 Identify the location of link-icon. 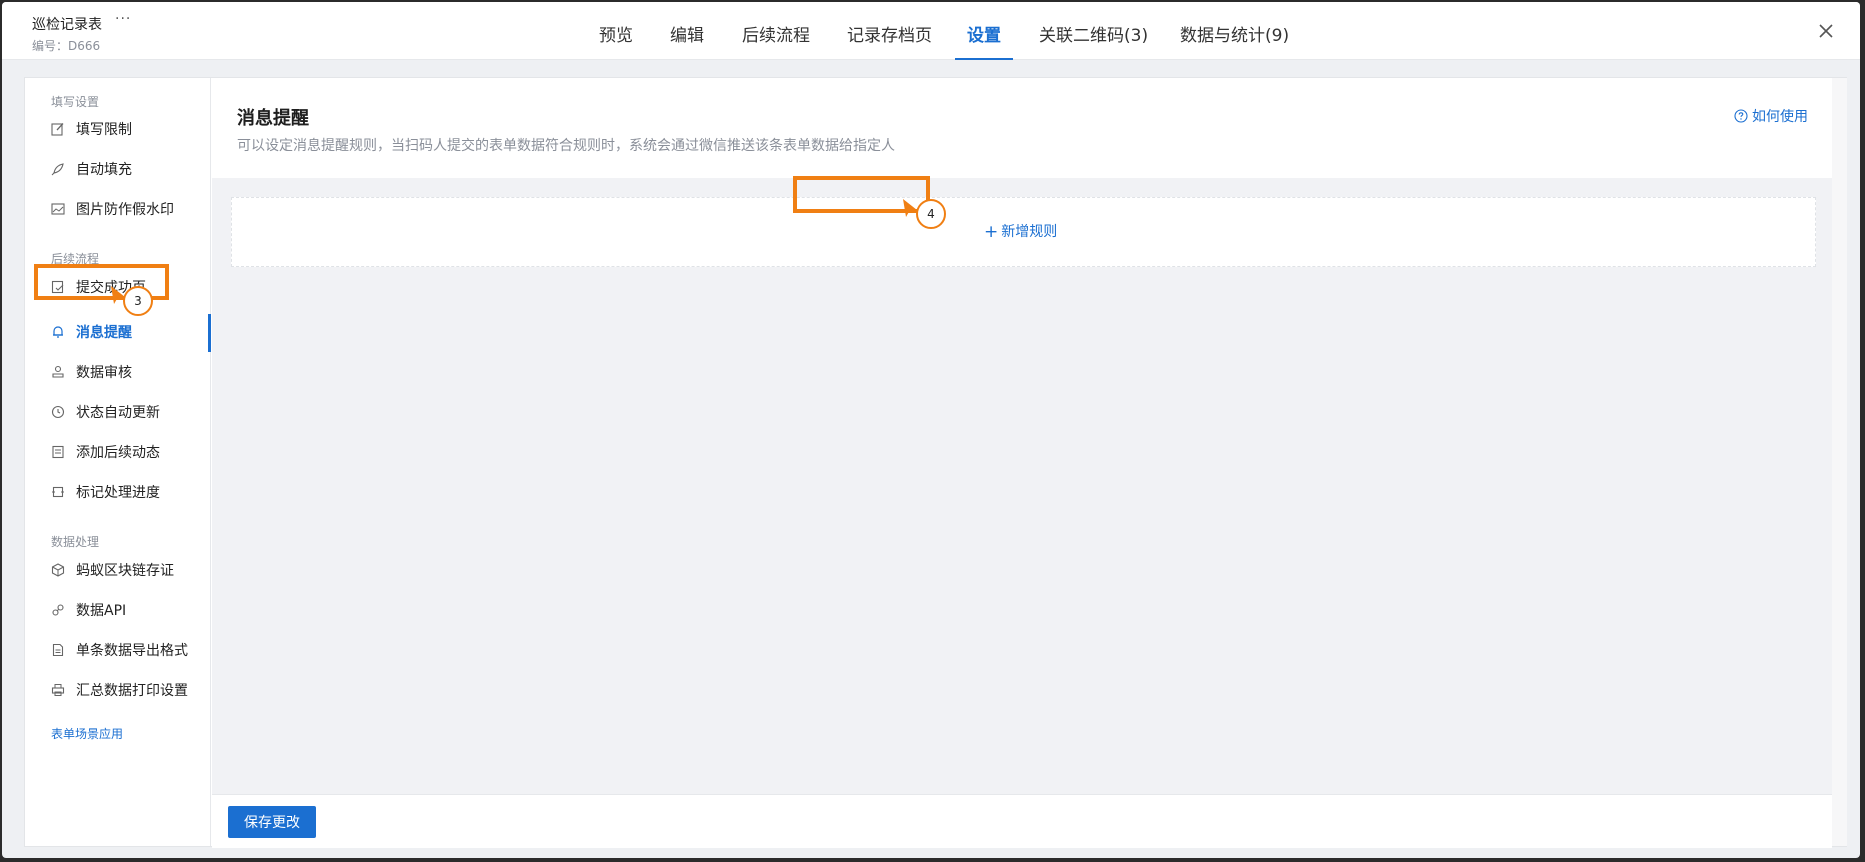
(58, 610).